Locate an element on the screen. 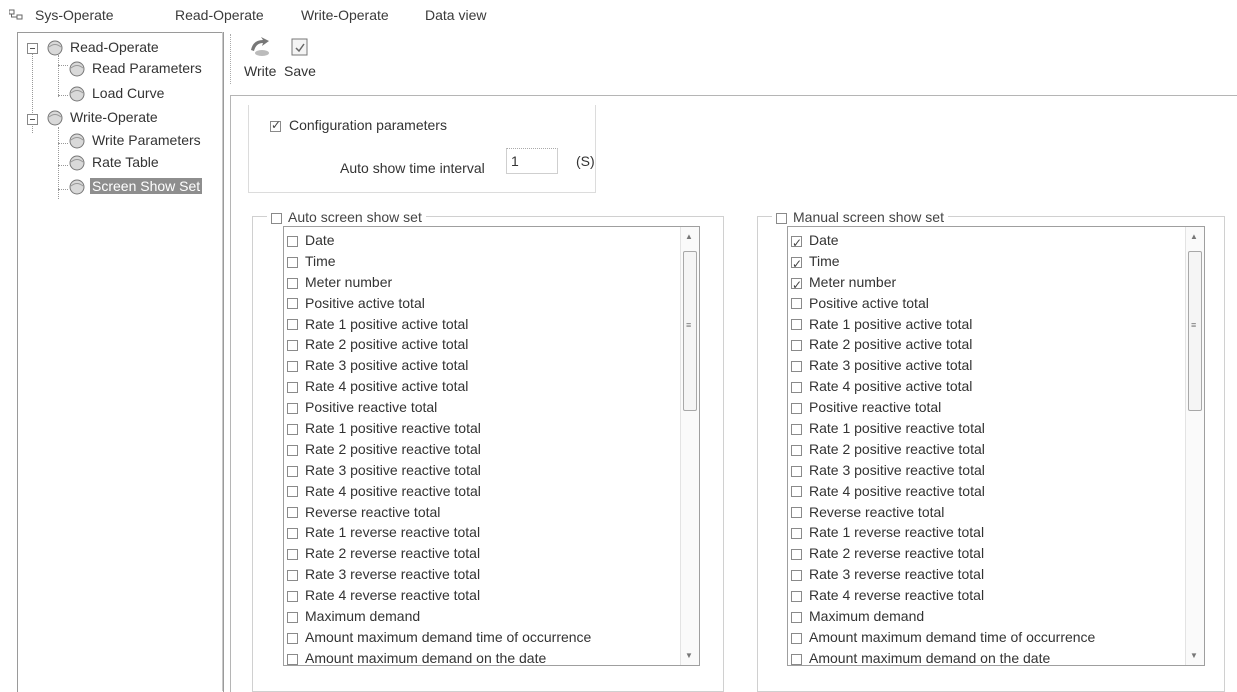  panel-splitter is located at coordinates (225, 361).